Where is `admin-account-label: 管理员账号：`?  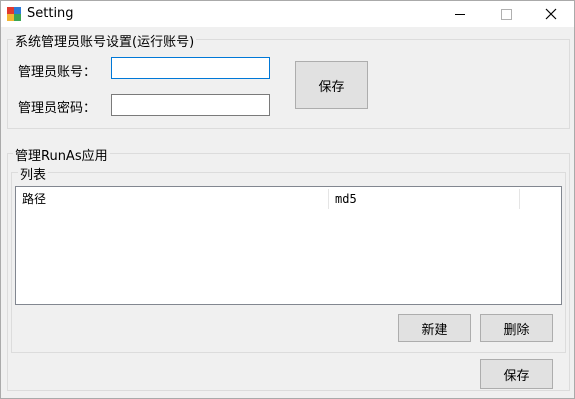 admin-account-label: 管理员账号： is located at coordinates (57, 72).